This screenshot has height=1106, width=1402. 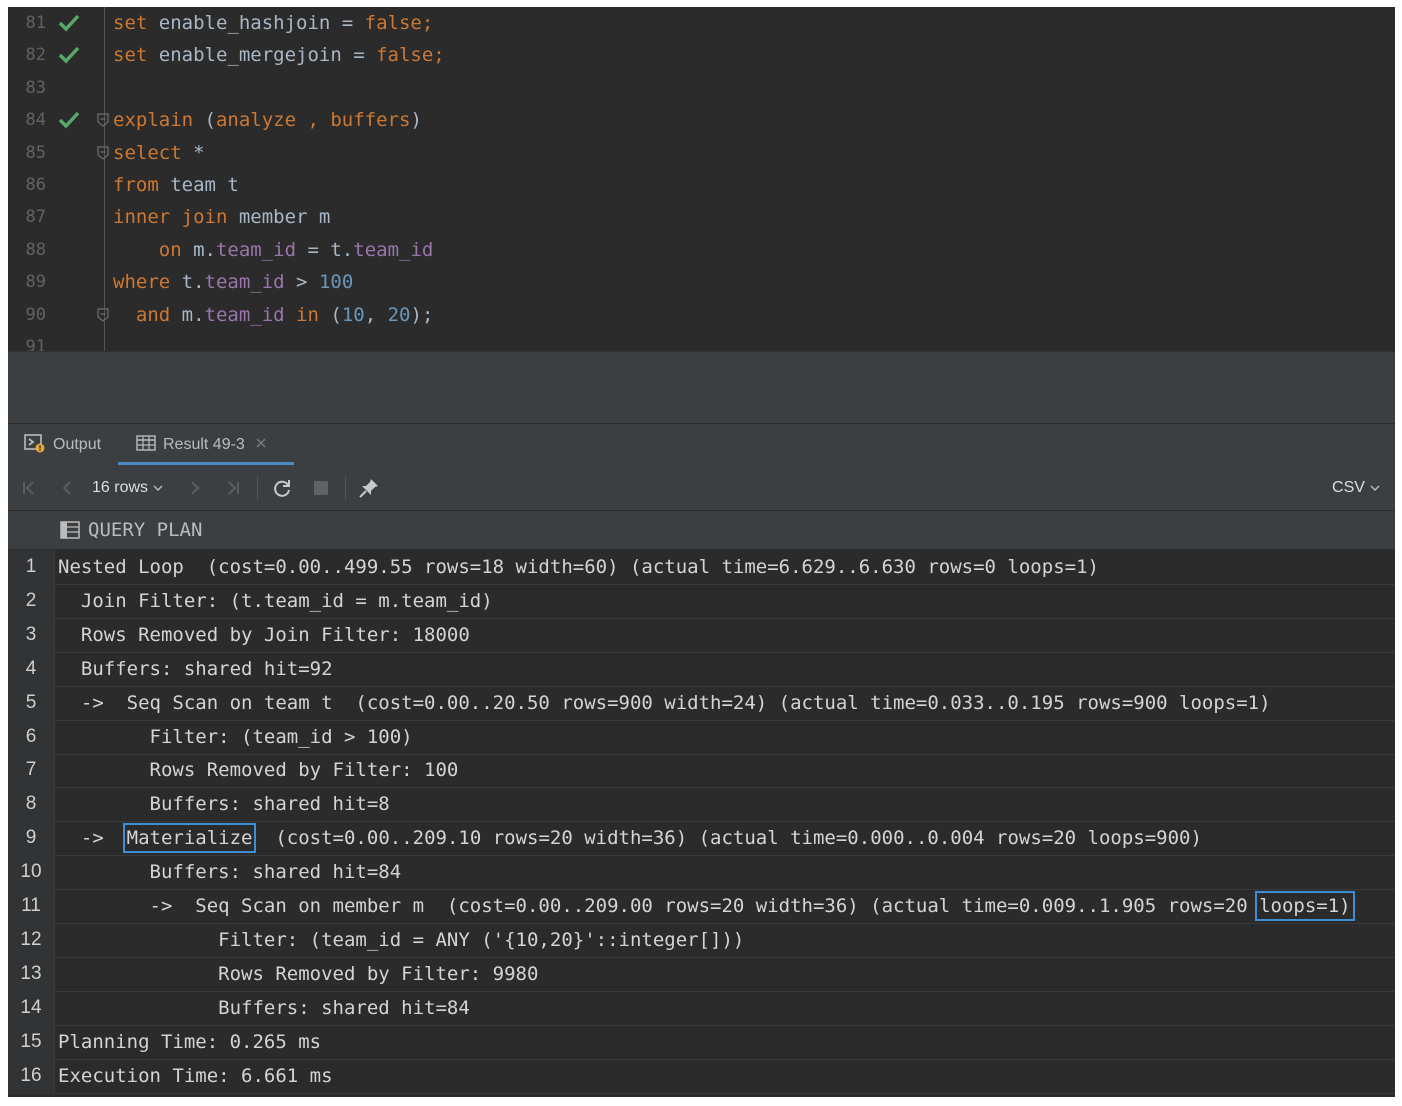 I want to click on line-number: 82, so click(x=35, y=55).